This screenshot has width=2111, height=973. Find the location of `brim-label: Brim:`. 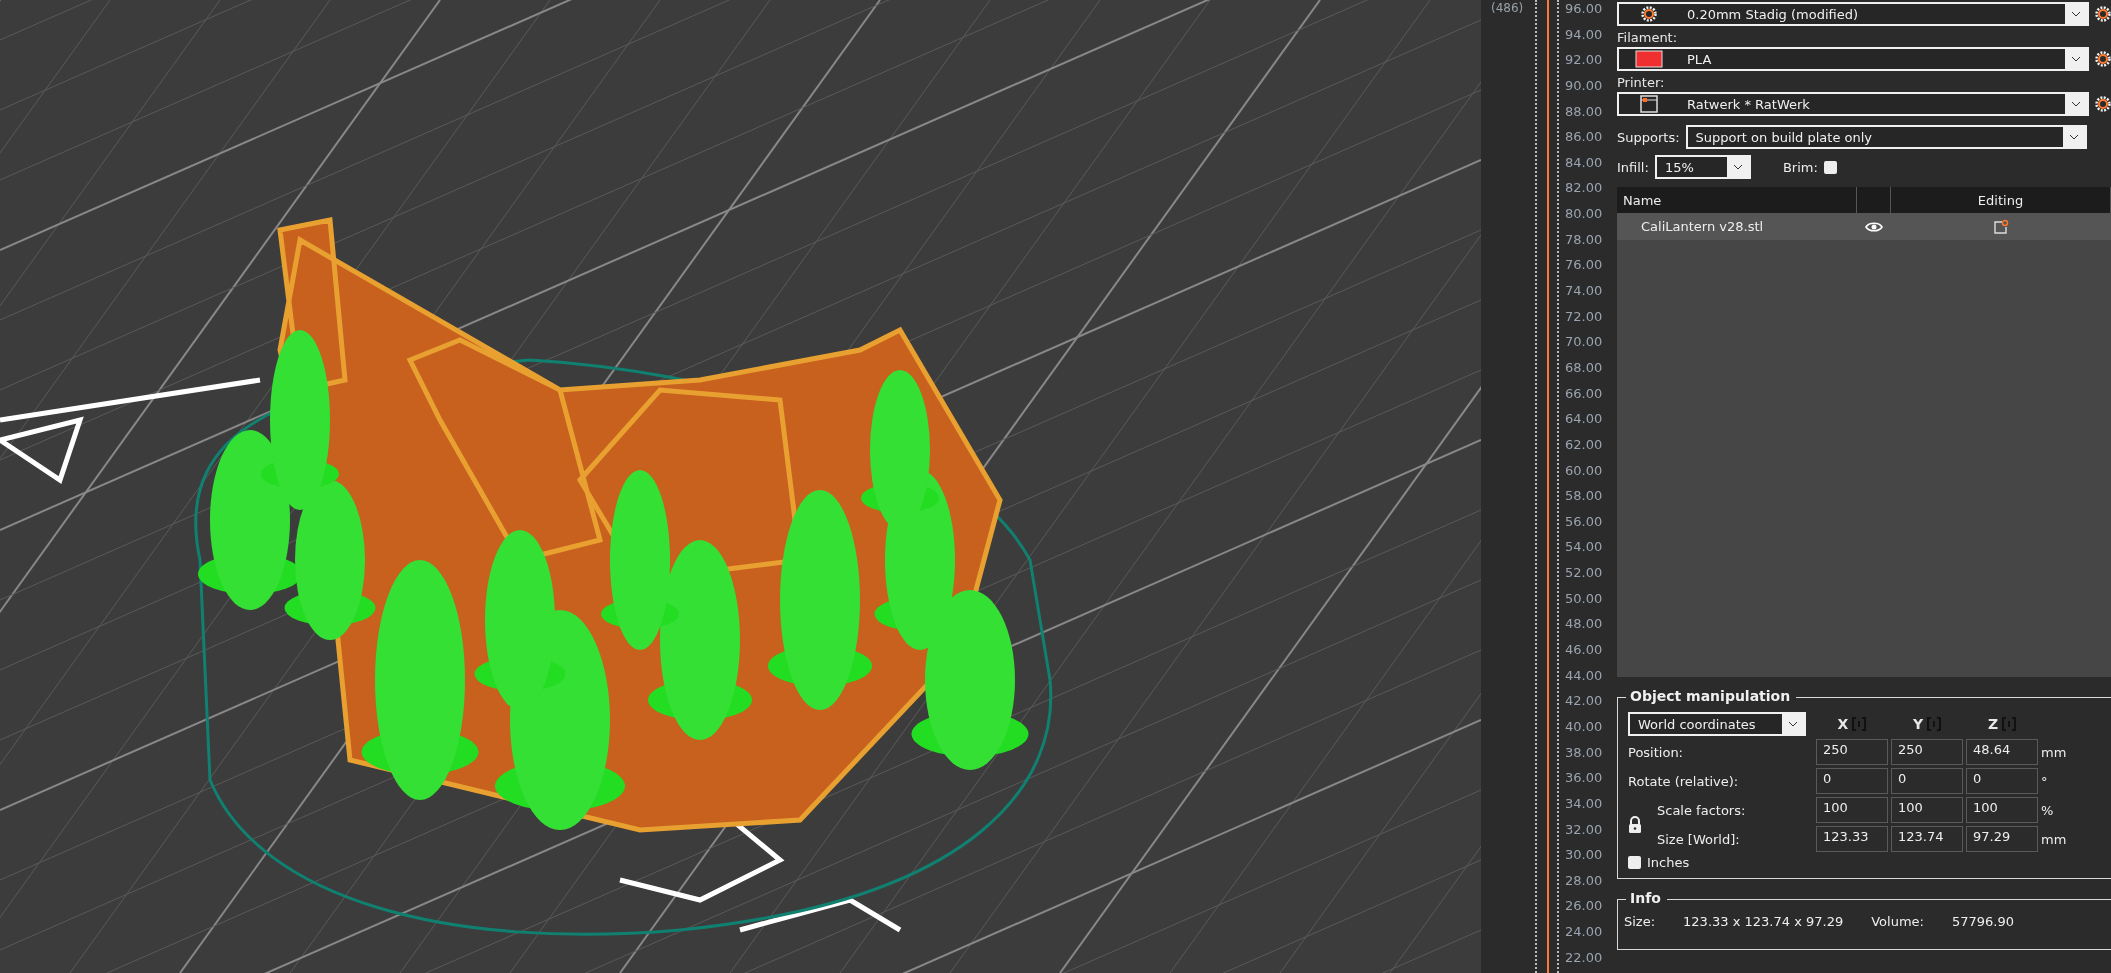

brim-label: Brim: is located at coordinates (1800, 167).